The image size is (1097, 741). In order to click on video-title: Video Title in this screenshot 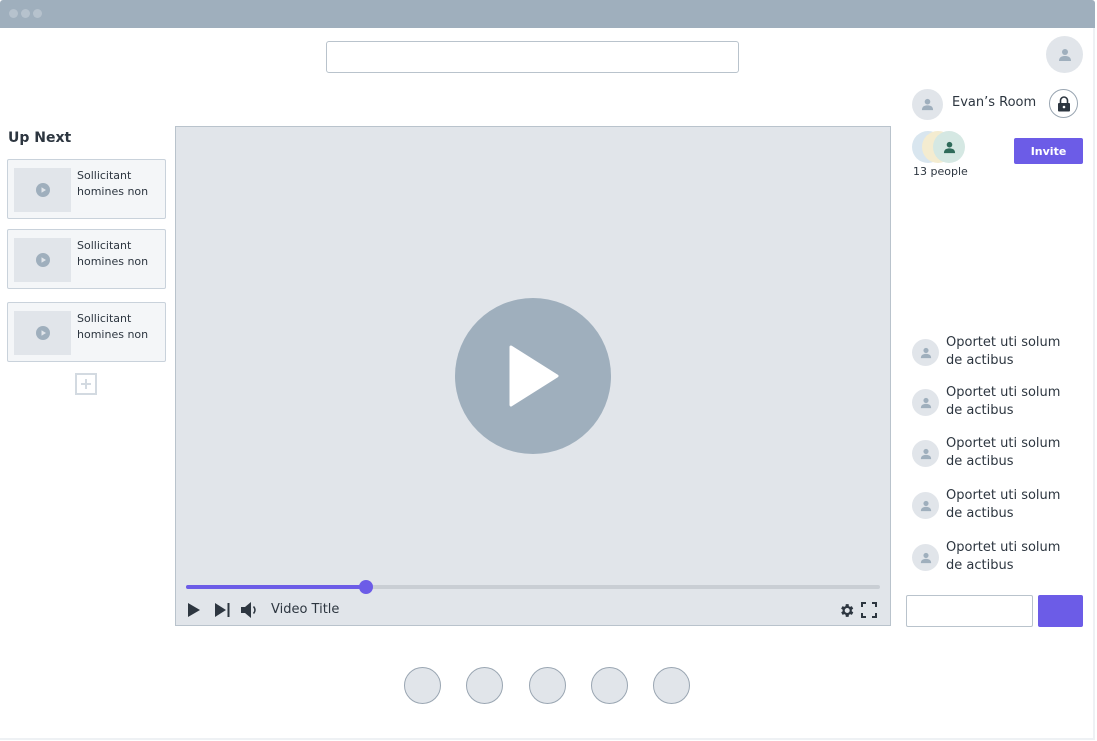, I will do `click(305, 609)`.